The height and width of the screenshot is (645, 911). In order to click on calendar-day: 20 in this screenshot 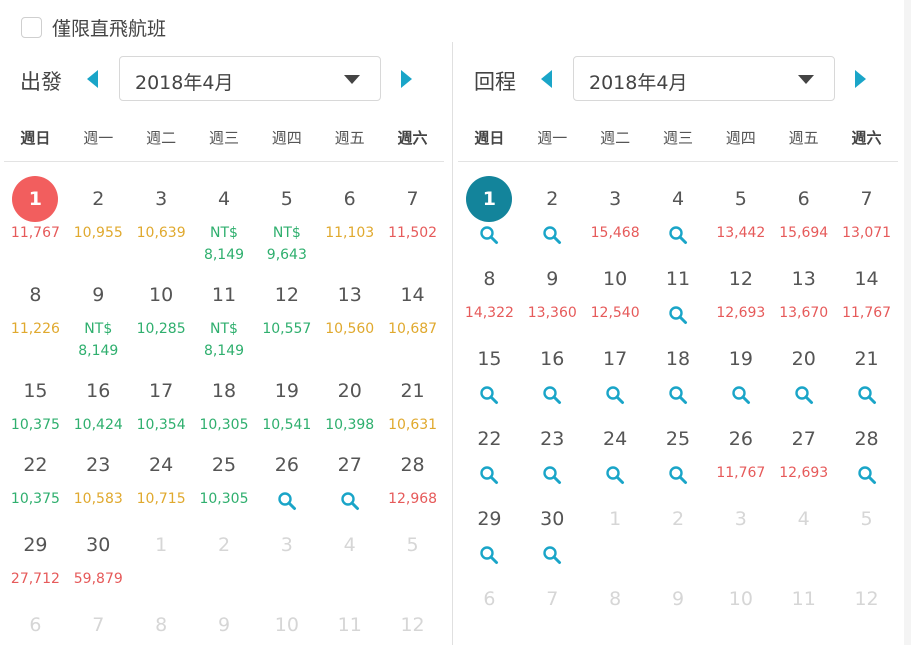, I will do `click(803, 370)`.